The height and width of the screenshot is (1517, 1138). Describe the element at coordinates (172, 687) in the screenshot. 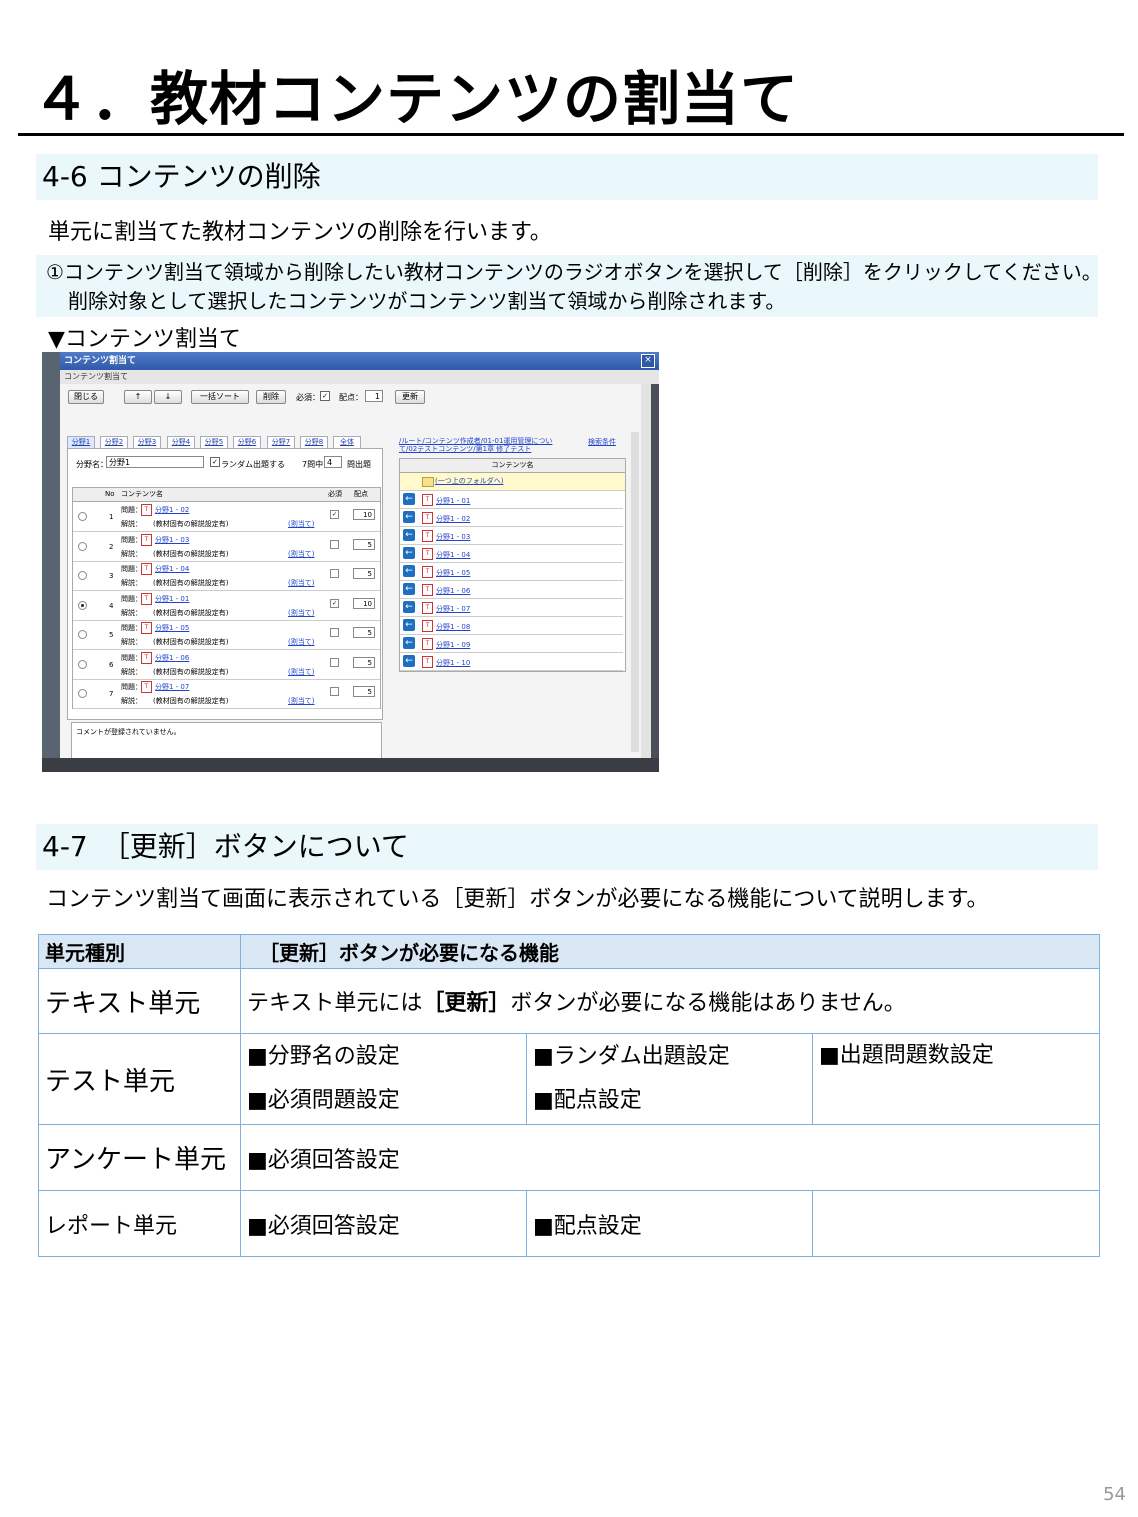

I see `content-link: 分野1 - 07` at that location.